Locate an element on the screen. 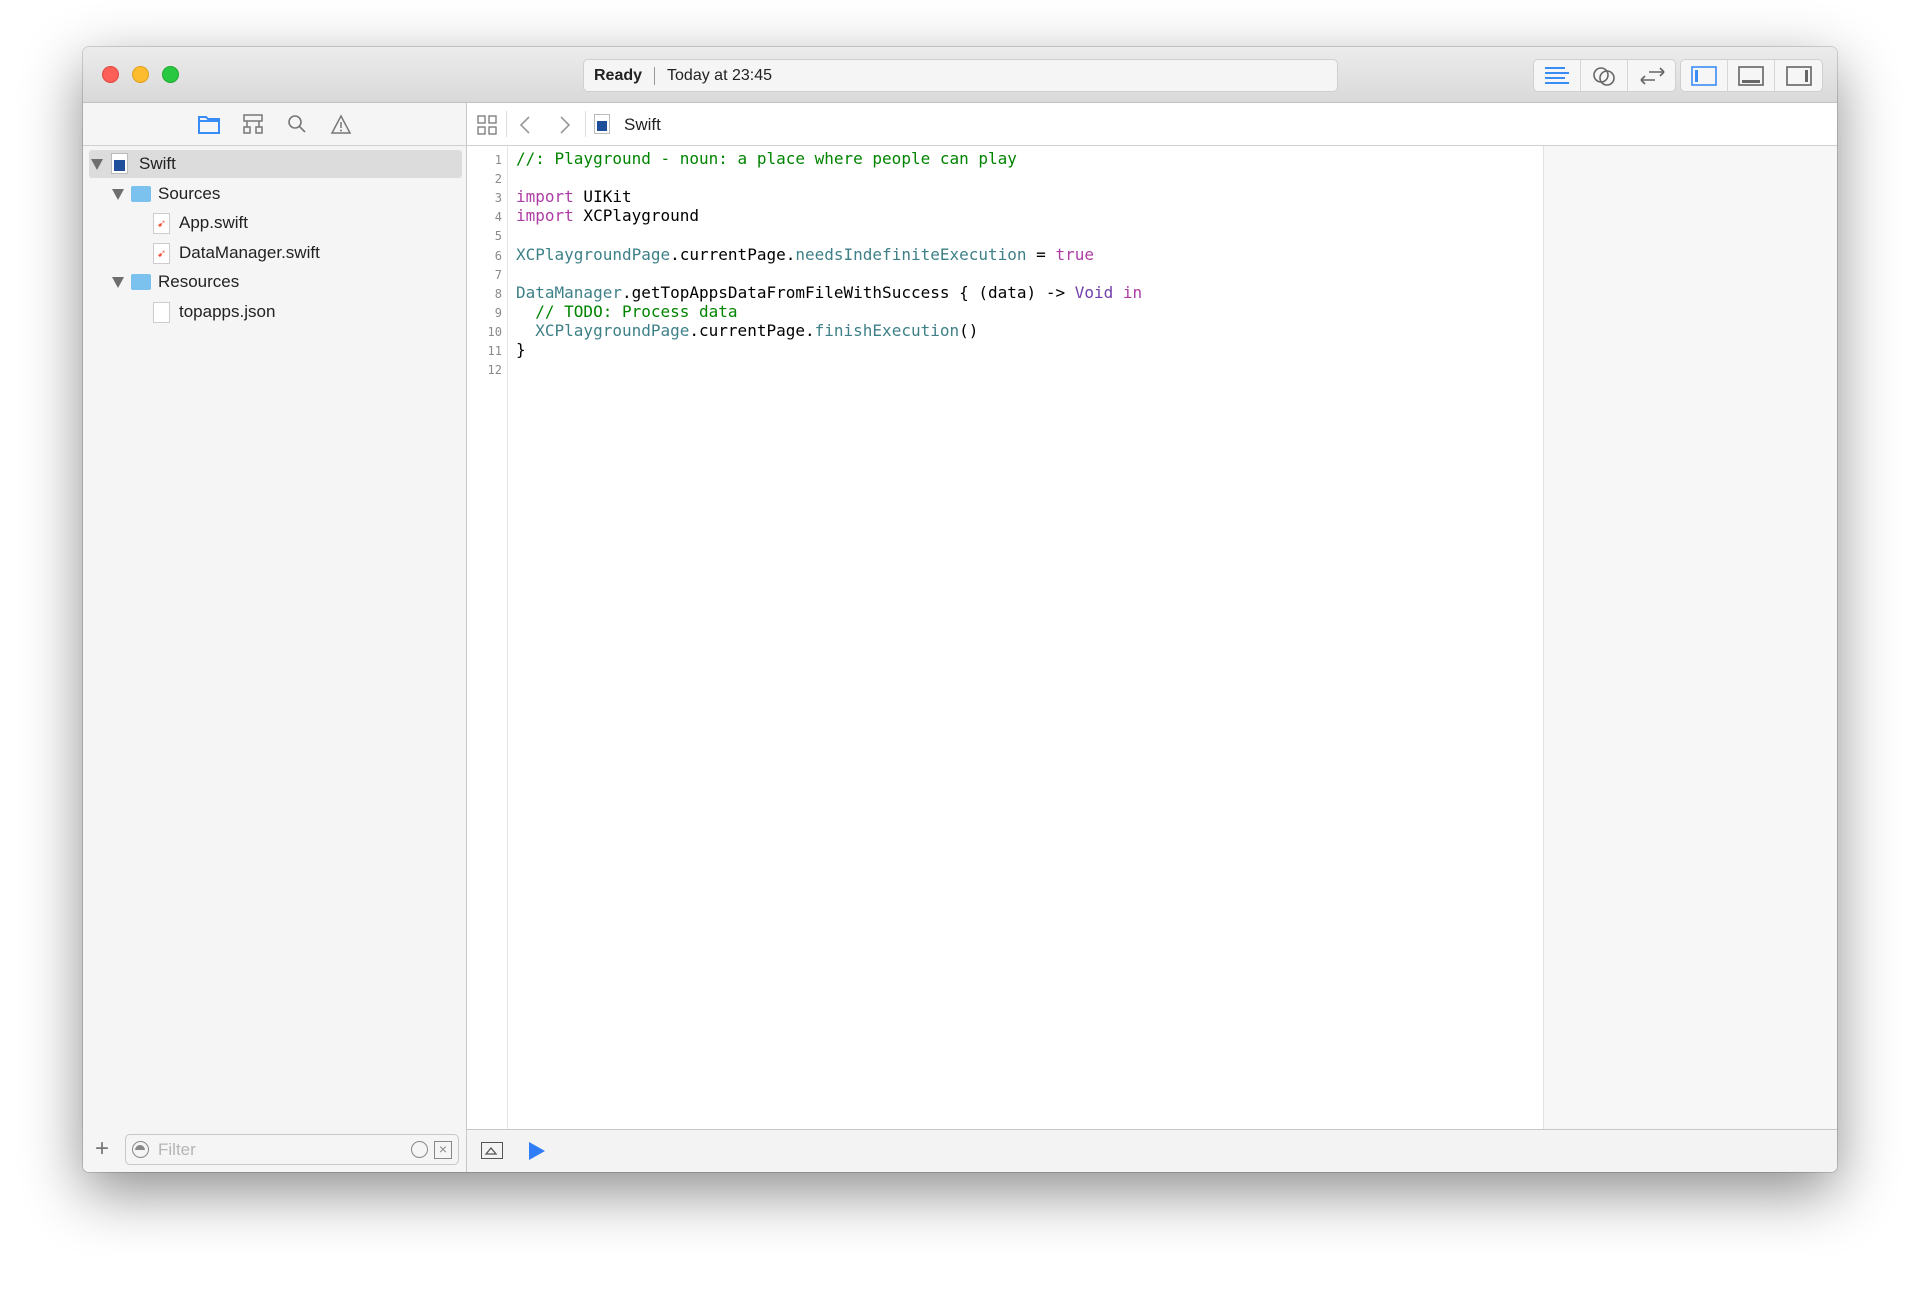 The width and height of the screenshot is (1920, 1291). code-token: () is located at coordinates (969, 330).